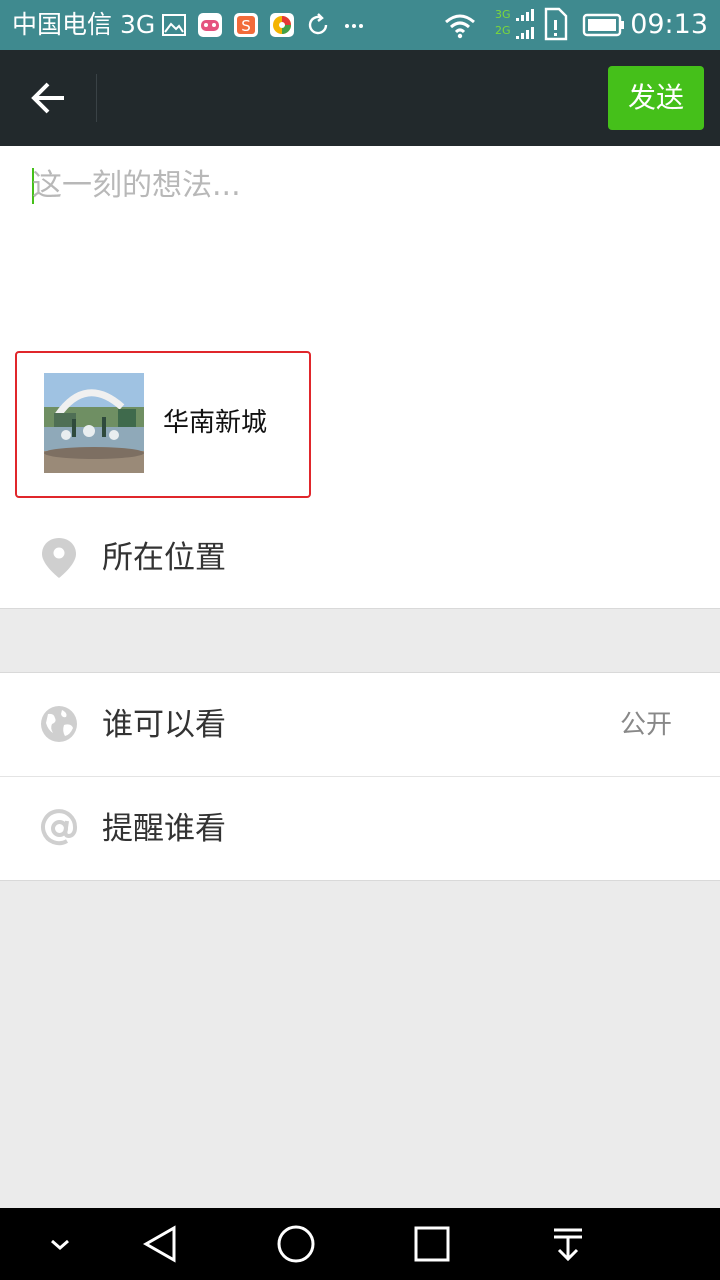 This screenshot has width=720, height=1280. I want to click on map-pin-icon, so click(59, 558).